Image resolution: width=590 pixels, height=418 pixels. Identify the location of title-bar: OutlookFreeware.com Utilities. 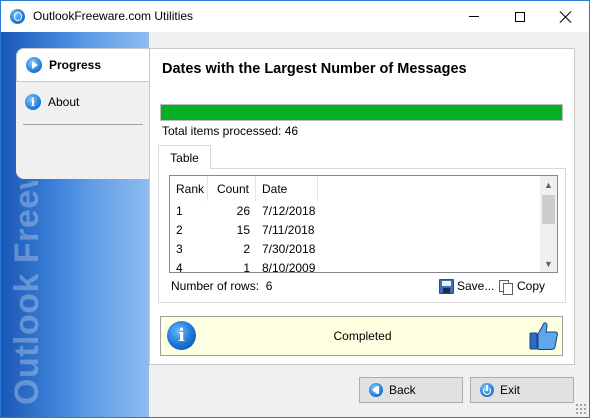
(295, 16).